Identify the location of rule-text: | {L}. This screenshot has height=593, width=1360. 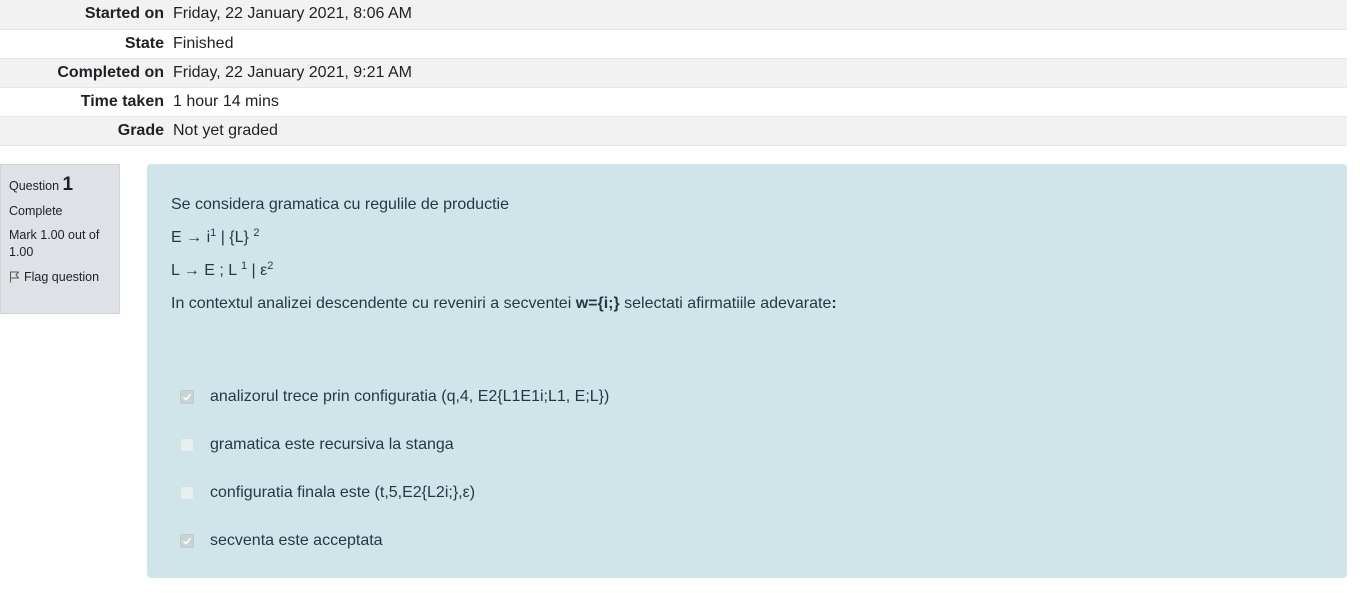
(235, 237).